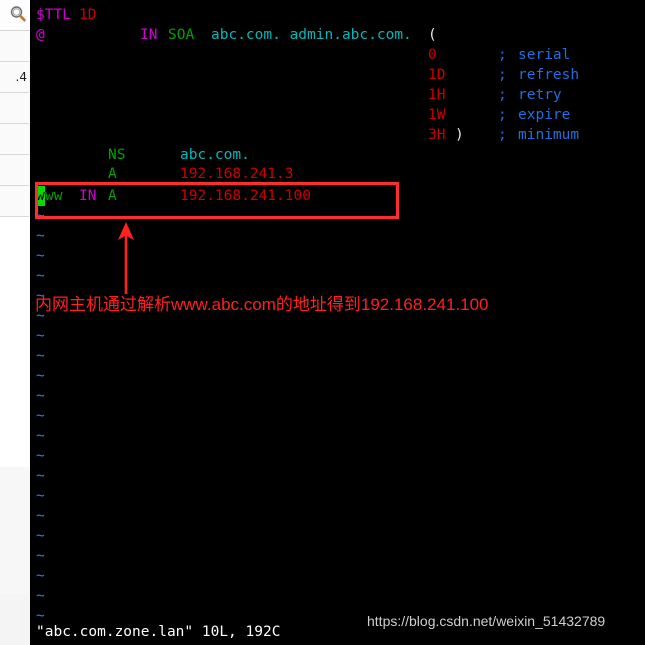  I want to click on background-window-toolbar, so click(15, 15).